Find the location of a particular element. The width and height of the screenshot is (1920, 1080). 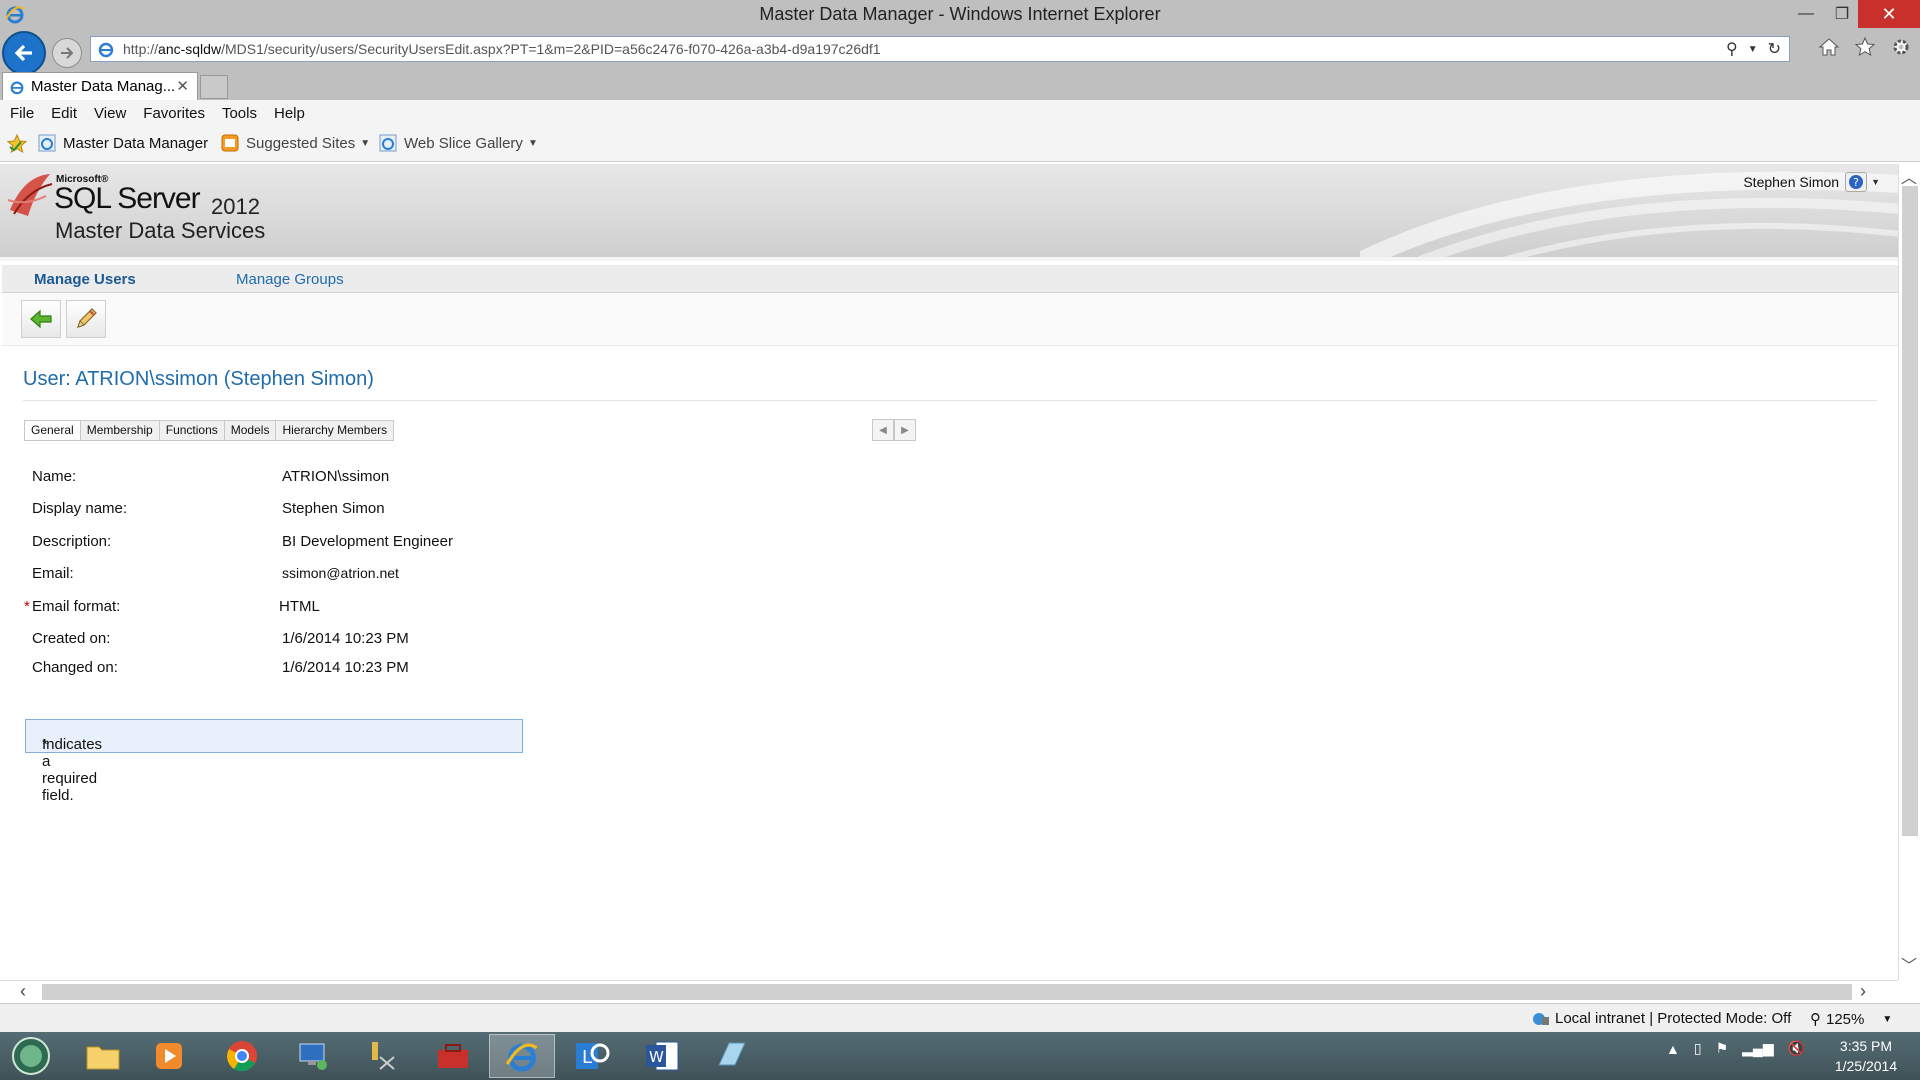

scroll-left-icon: ‹ is located at coordinates (23, 991).